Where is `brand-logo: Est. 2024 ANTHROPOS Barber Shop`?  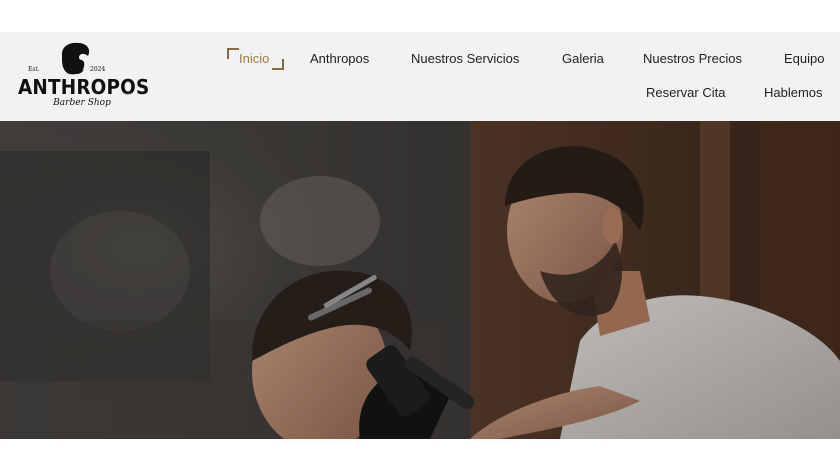 brand-logo: Est. 2024 ANTHROPOS Barber Shop is located at coordinates (84, 76).